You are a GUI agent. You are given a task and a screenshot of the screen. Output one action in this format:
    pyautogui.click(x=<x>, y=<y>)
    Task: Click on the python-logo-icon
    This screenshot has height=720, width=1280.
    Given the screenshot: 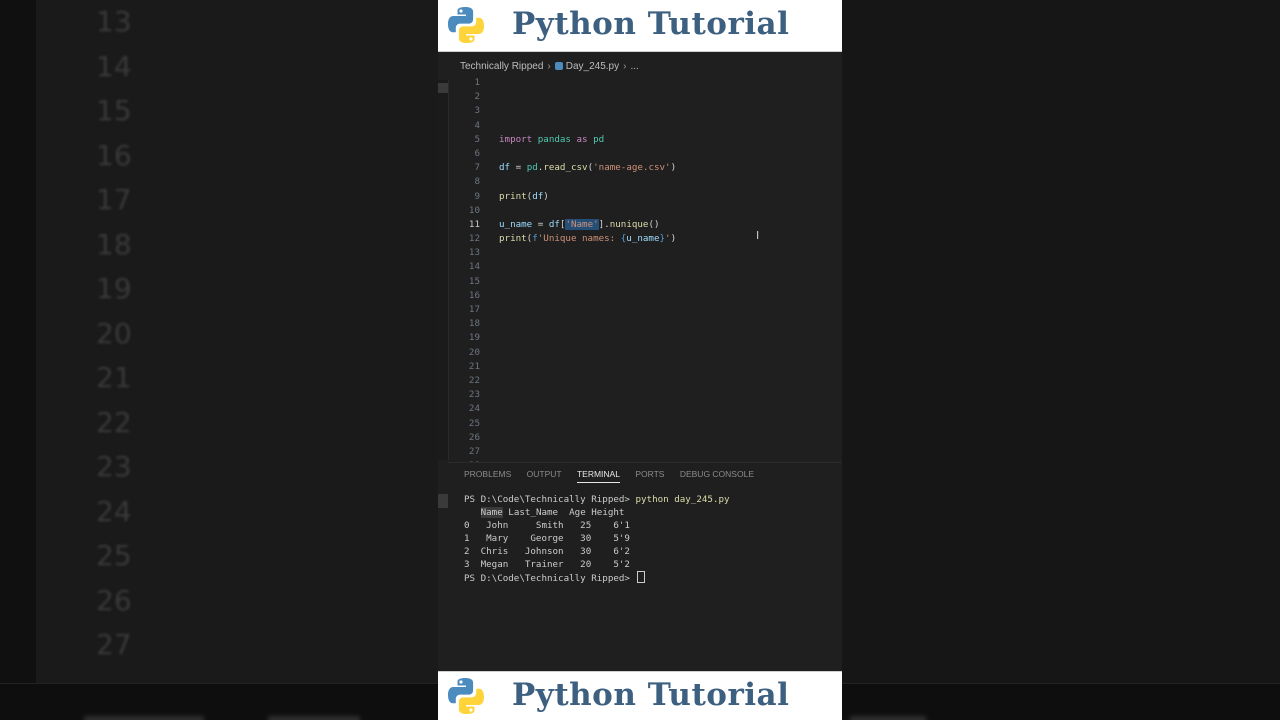 What is the action you would take?
    pyautogui.click(x=466, y=25)
    